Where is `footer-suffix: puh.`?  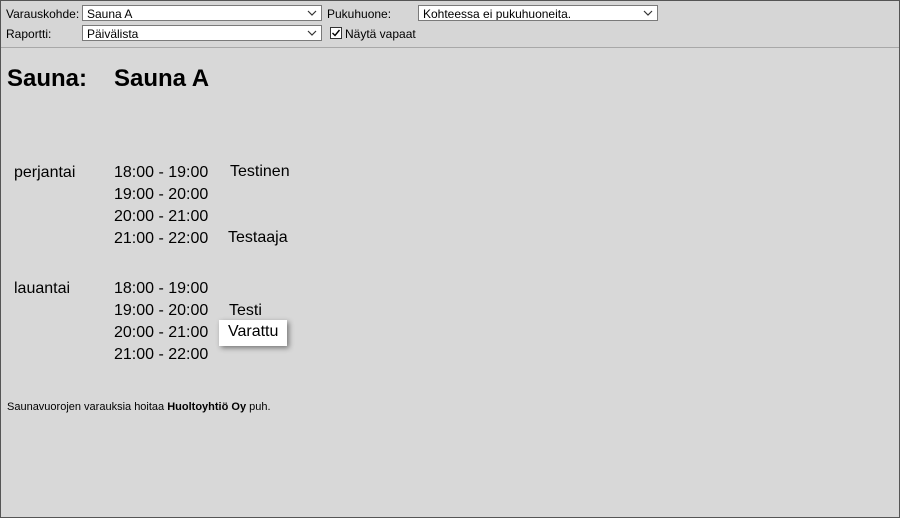
footer-suffix: puh. is located at coordinates (258, 407).